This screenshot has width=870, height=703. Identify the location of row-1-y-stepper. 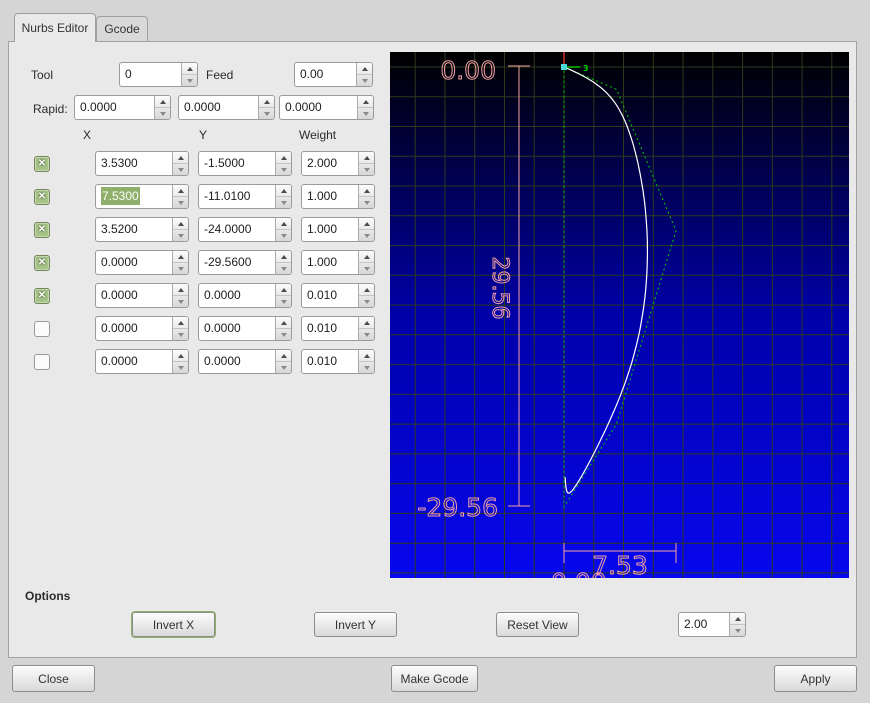
(283, 163).